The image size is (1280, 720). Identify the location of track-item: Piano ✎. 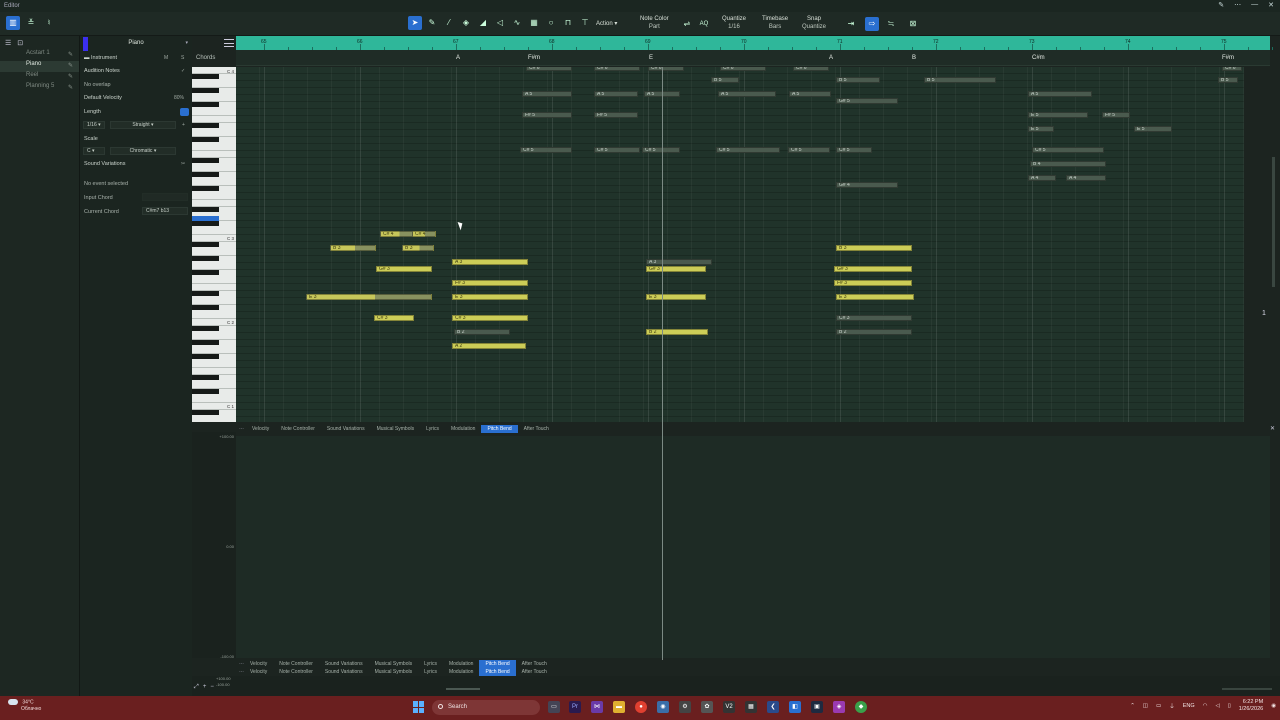
(39, 66).